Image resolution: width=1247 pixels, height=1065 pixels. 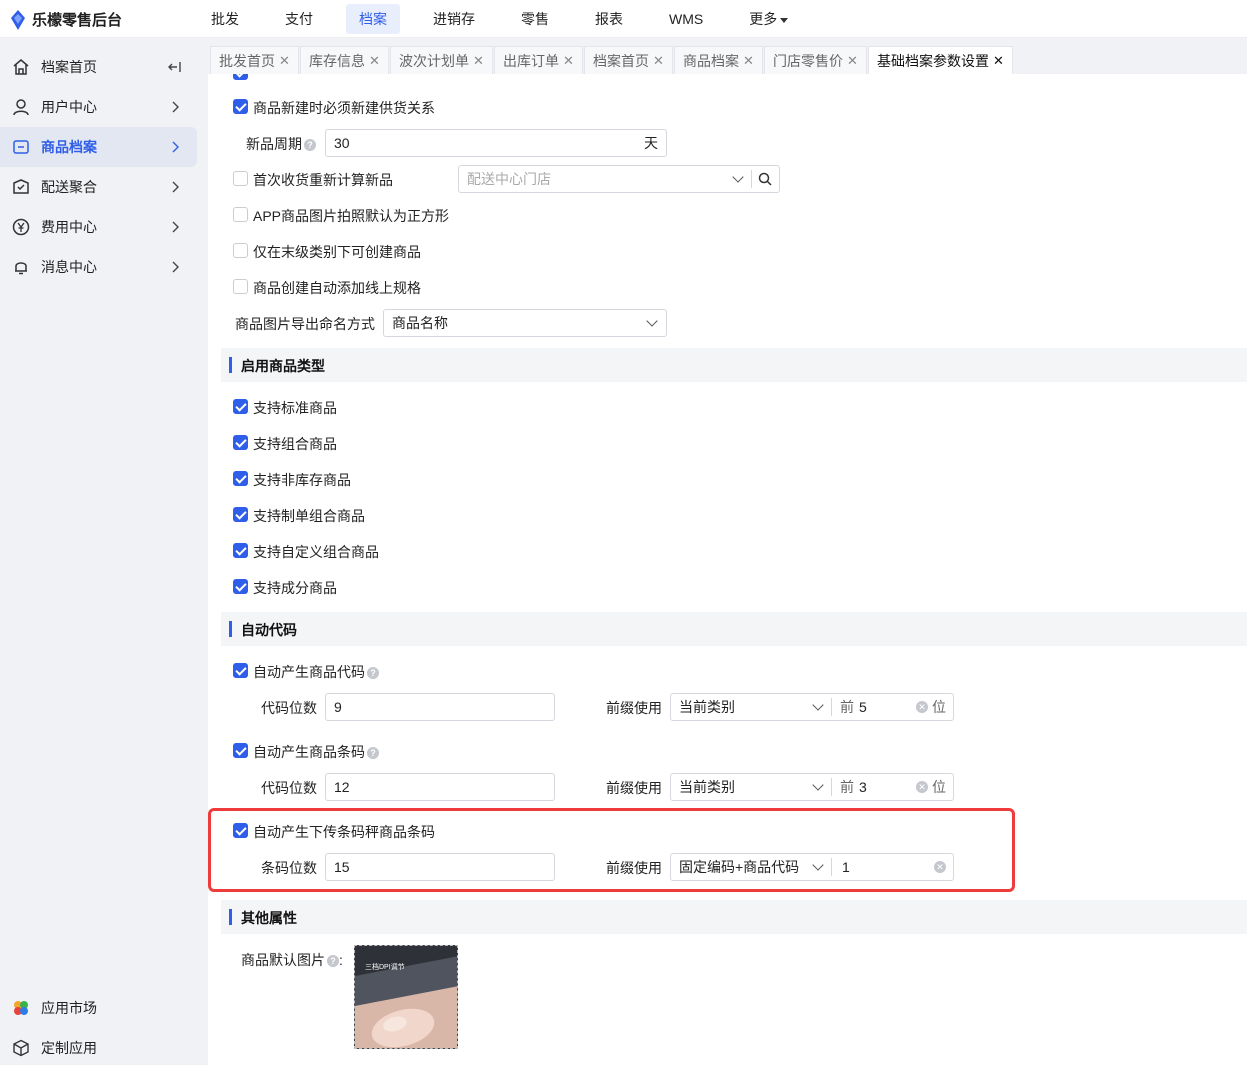 What do you see at coordinates (240, 478) in the screenshot?
I see `non-stock-product-checkbox` at bounding box center [240, 478].